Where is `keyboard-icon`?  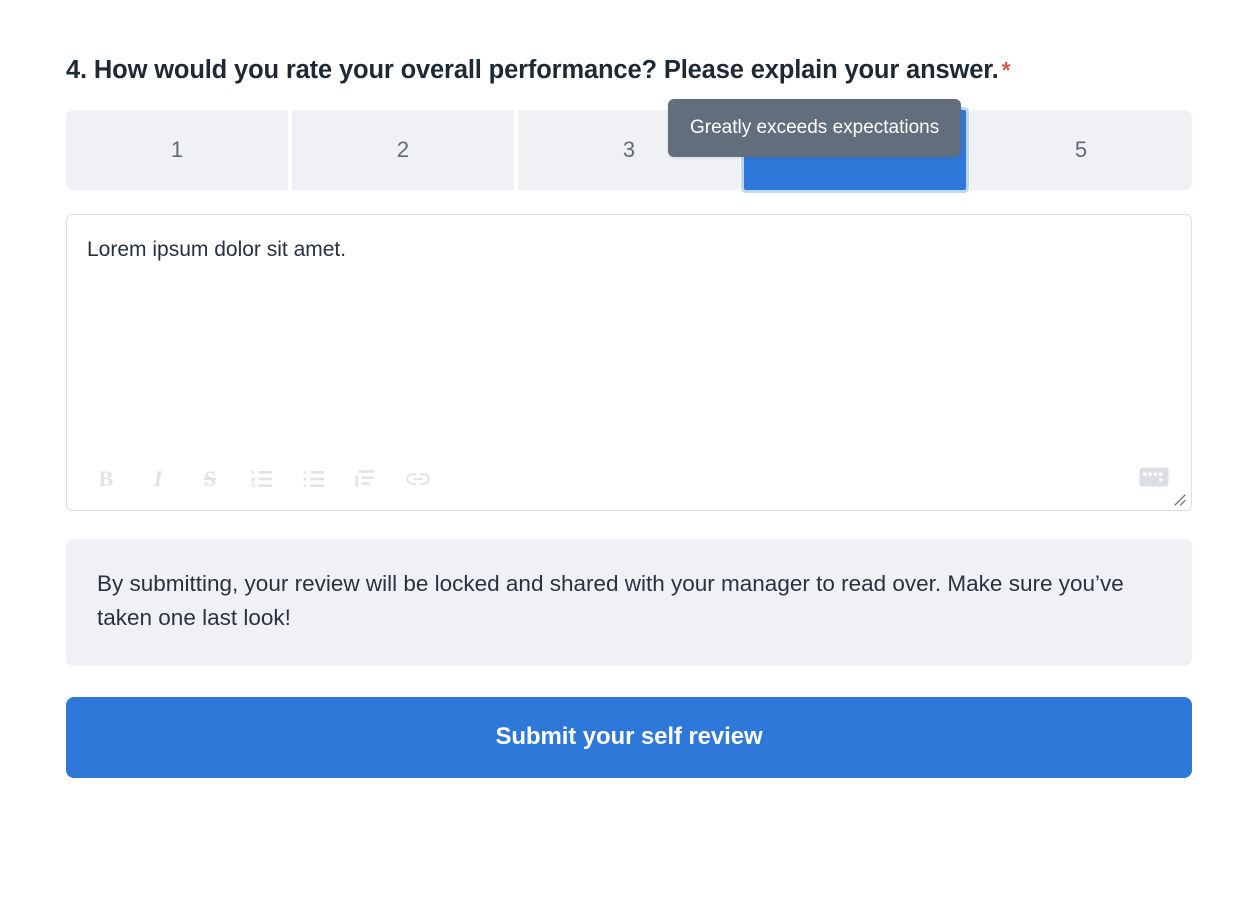 keyboard-icon is located at coordinates (1154, 479).